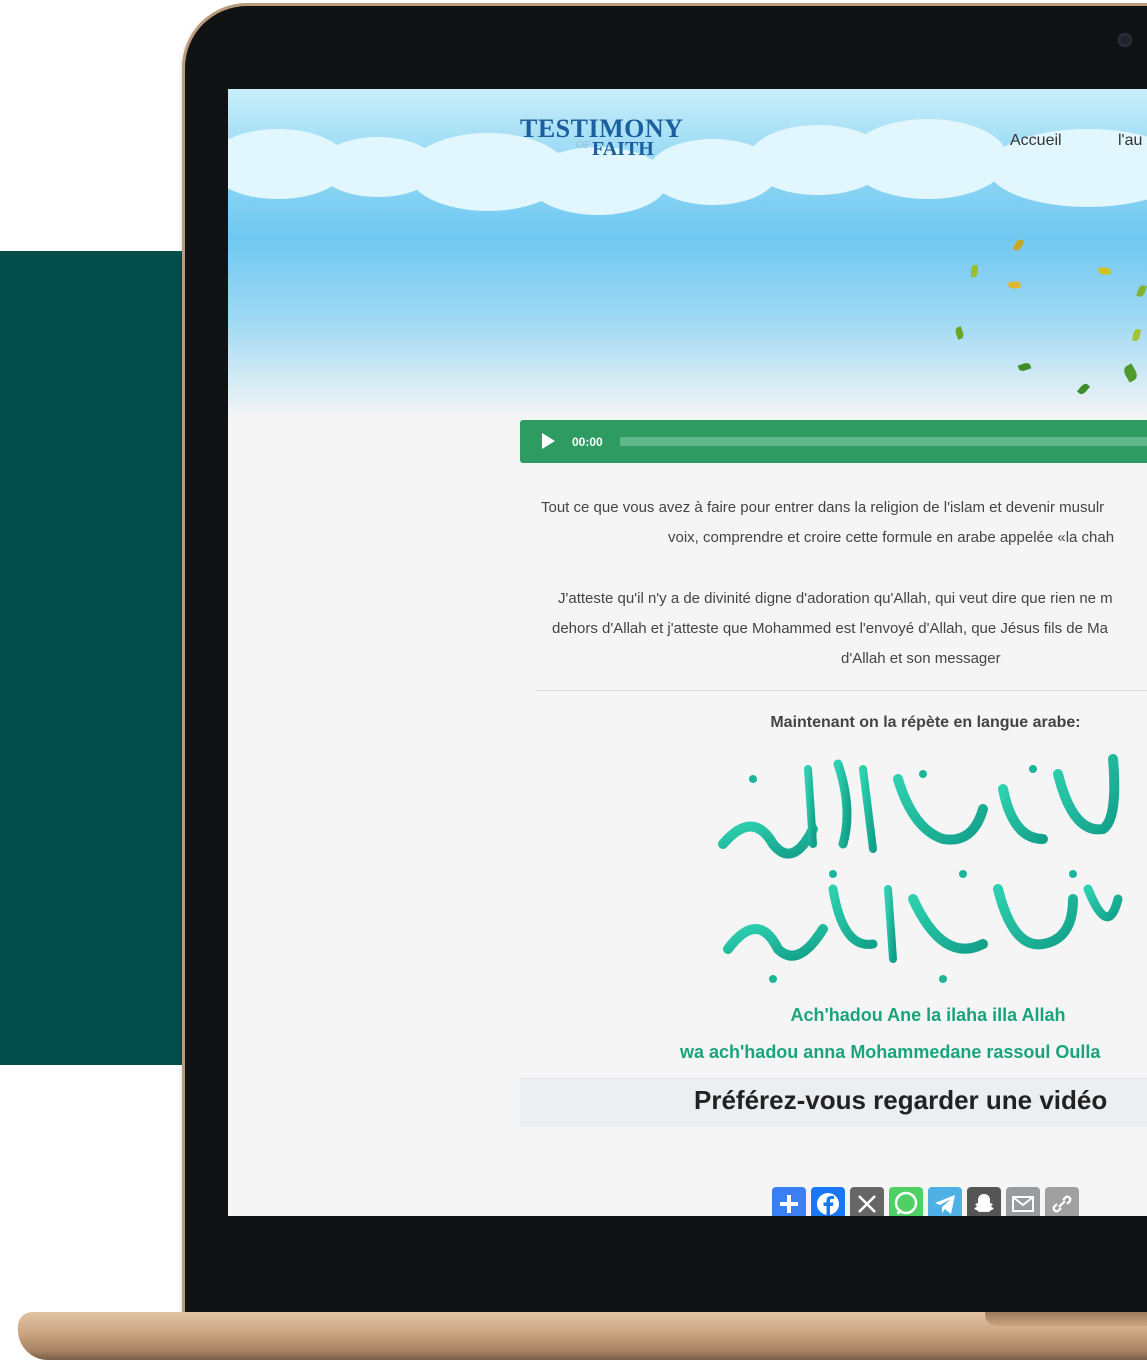 This screenshot has width=1147, height=1369. I want to click on arabic-calligraphy-image, so click(920, 868).